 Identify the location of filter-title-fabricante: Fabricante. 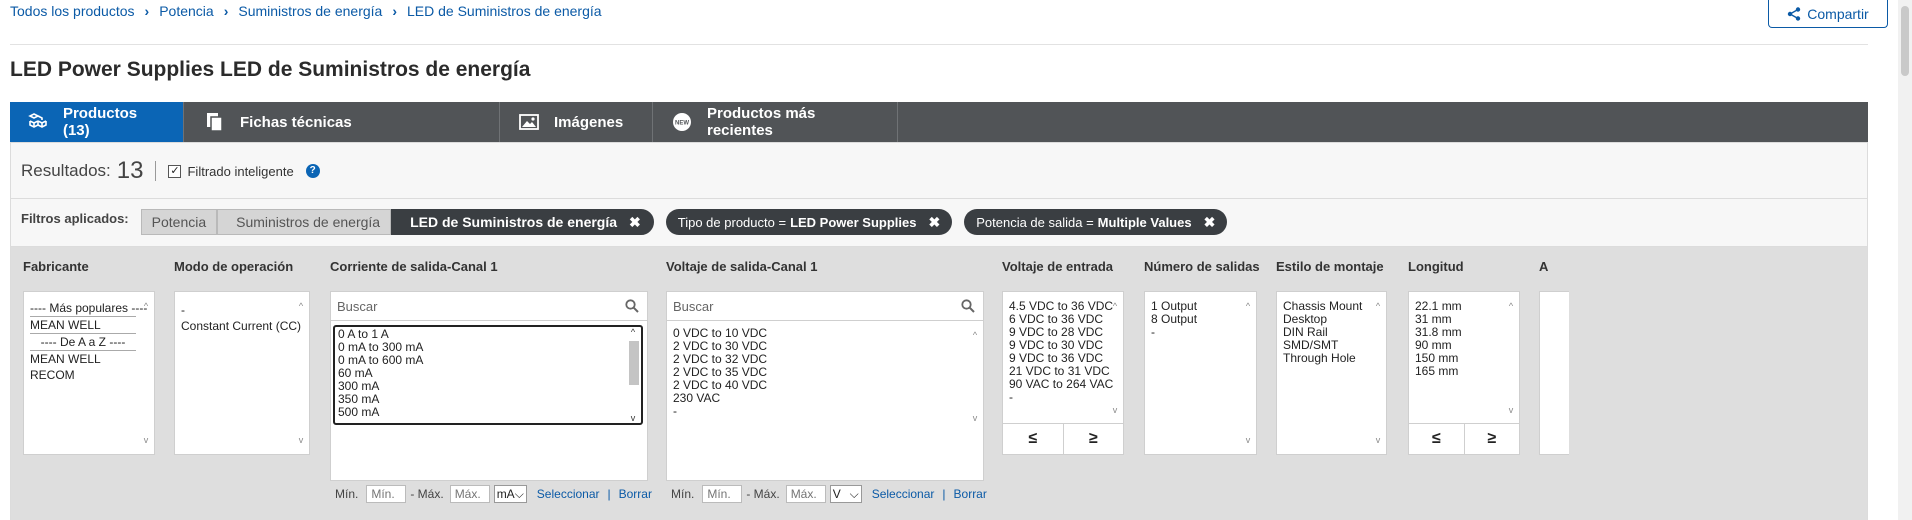
(56, 266).